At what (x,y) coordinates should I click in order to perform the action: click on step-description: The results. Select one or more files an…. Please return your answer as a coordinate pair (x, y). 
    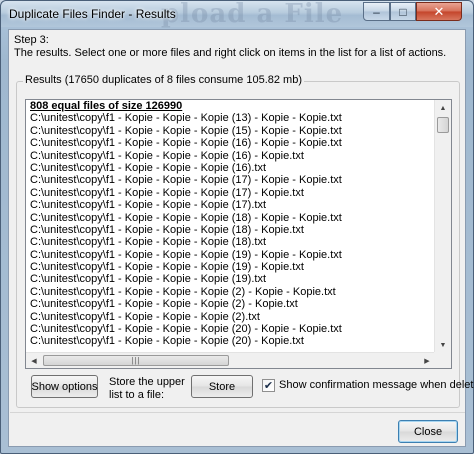
    Looking at the image, I should click on (230, 53).